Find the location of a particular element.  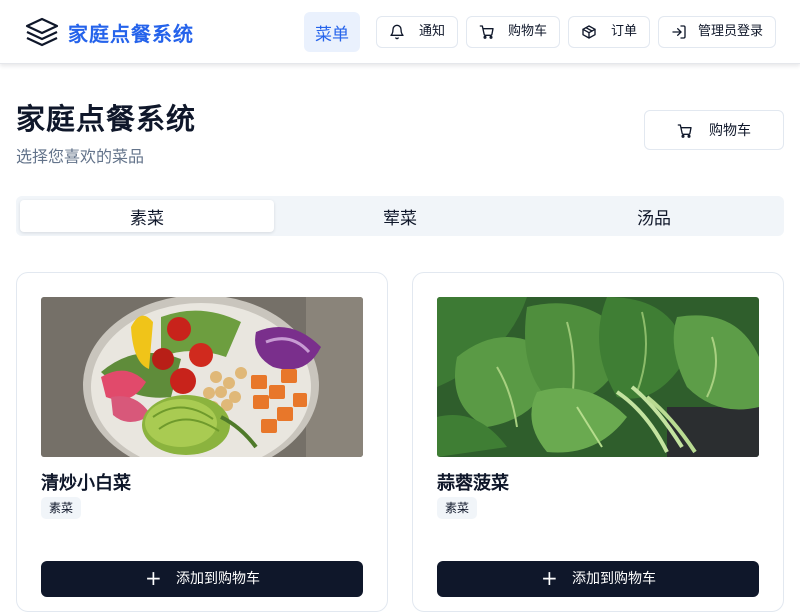

orders-label: 订单 is located at coordinates (623, 31).